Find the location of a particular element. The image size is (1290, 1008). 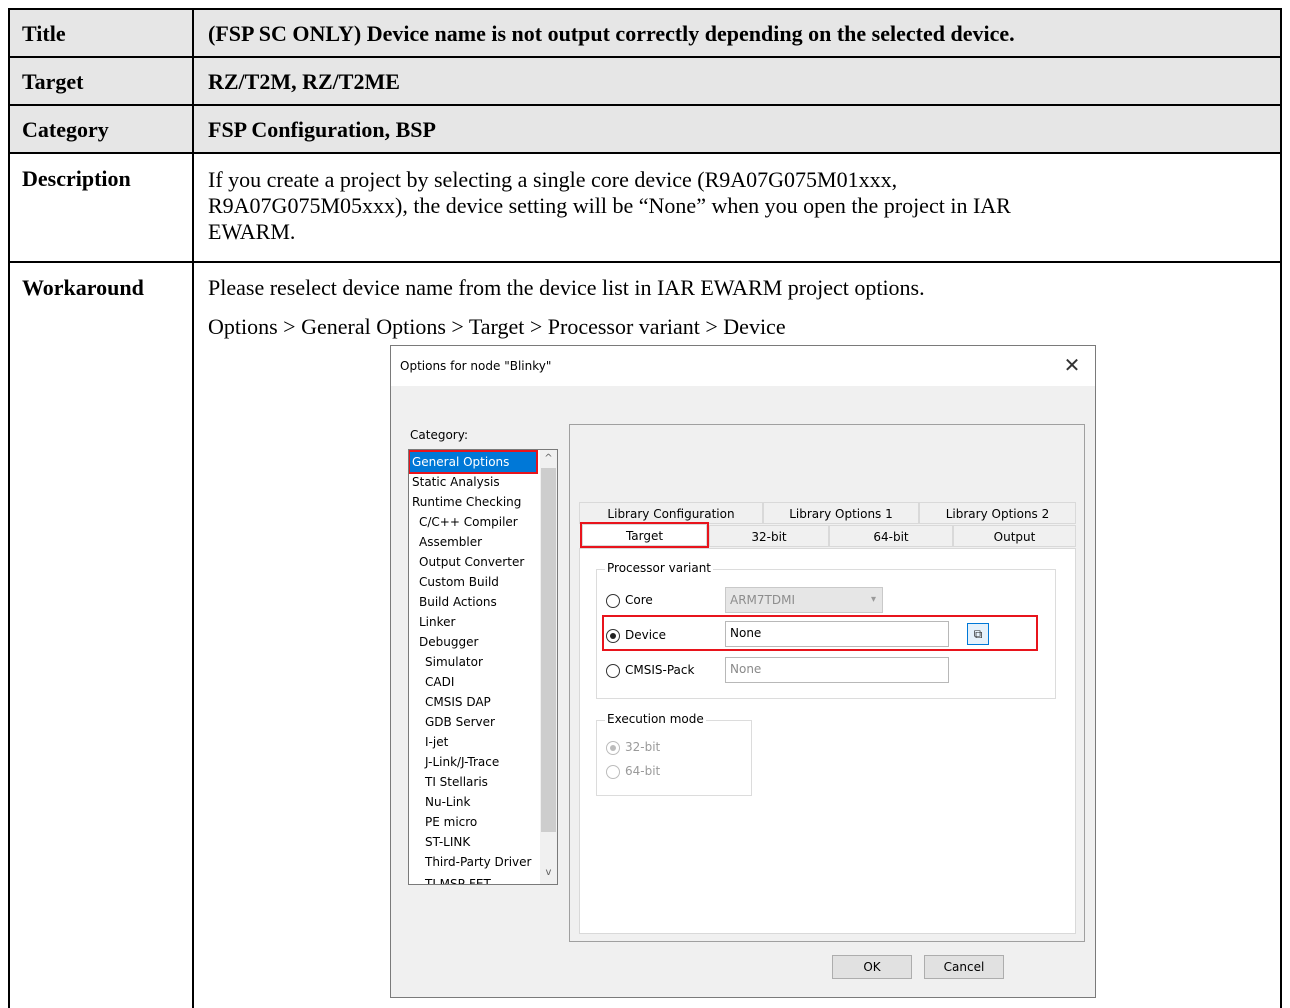

category-item-linker: Linker is located at coordinates (437, 622).